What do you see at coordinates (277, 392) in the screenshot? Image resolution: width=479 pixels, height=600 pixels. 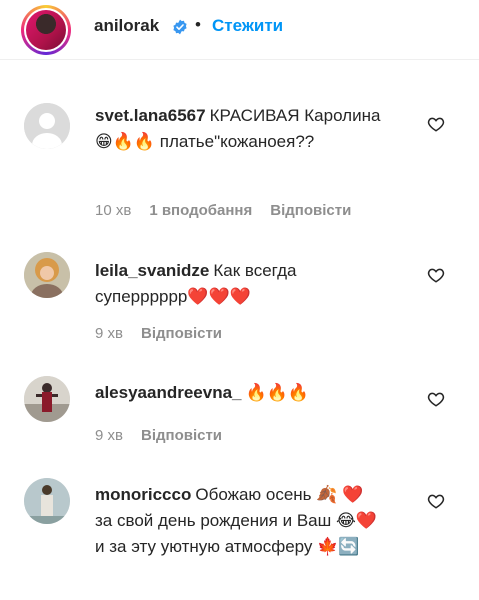 I see `comment-message: 🔥🔥🔥` at bounding box center [277, 392].